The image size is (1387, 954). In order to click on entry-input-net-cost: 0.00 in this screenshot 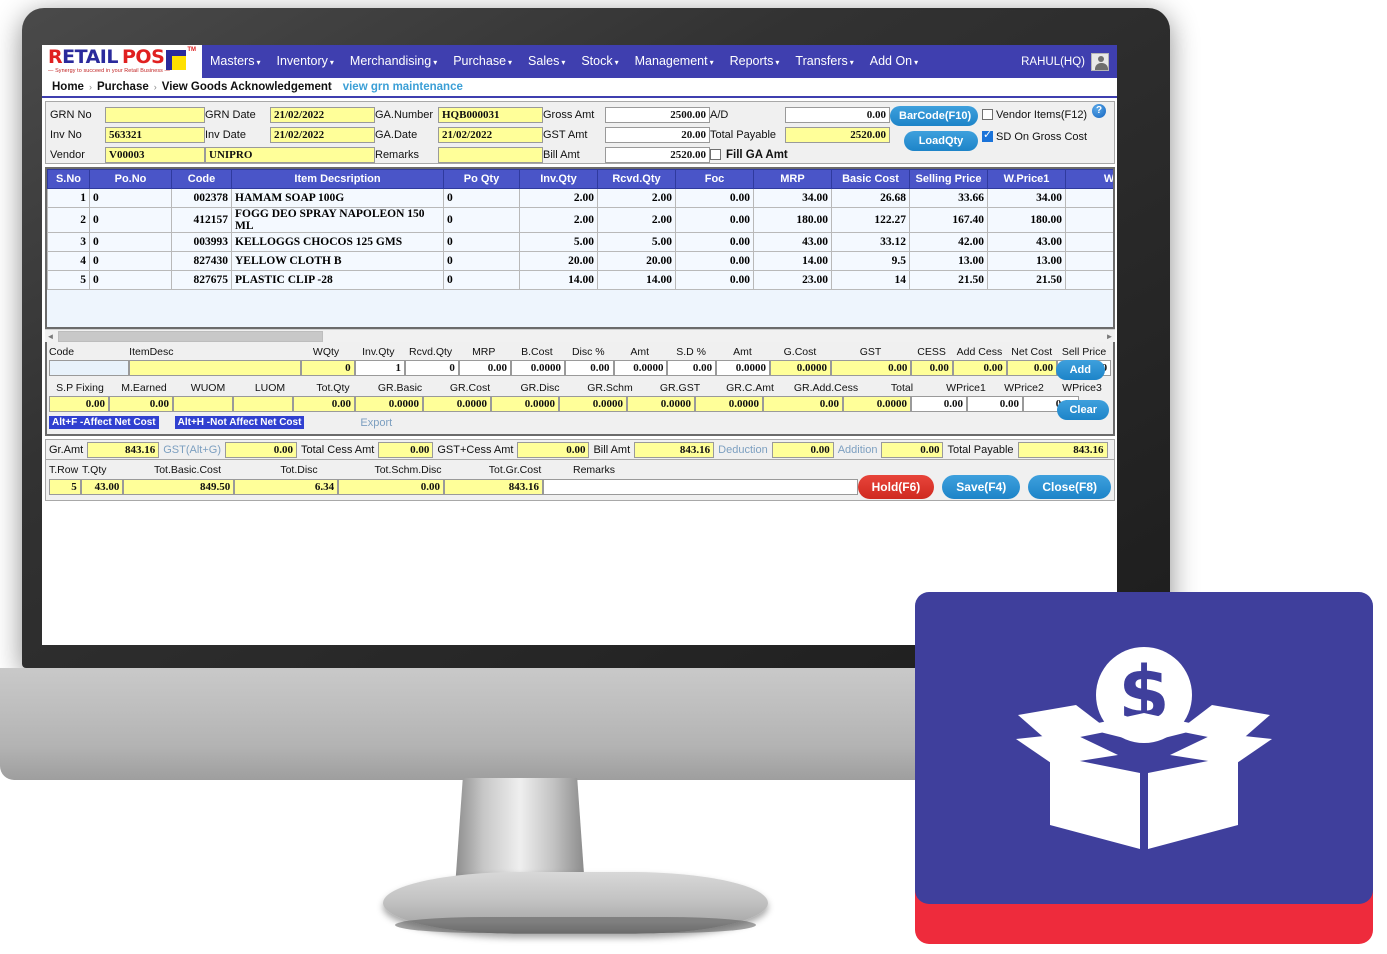, I will do `click(1032, 367)`.